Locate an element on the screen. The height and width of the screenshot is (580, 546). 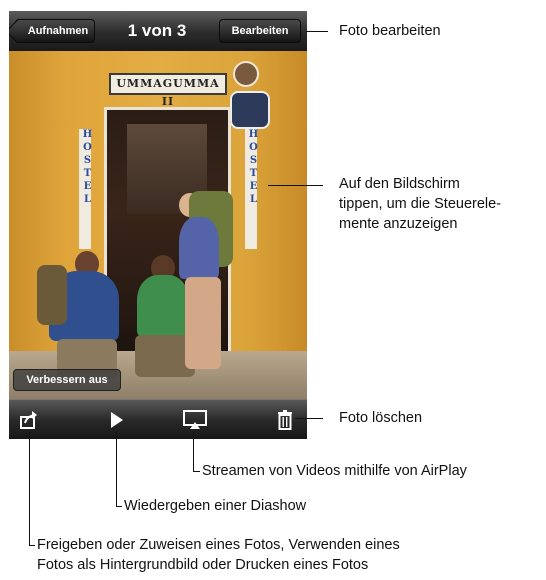
callout-tap-line-2: tippen, um die Steuerele- is located at coordinates (420, 204).